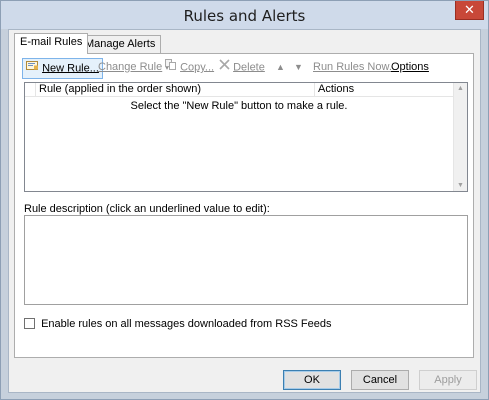 Image resolution: width=489 pixels, height=400 pixels. What do you see at coordinates (384, 90) in the screenshot?
I see `column-header-actions: Actions` at bounding box center [384, 90].